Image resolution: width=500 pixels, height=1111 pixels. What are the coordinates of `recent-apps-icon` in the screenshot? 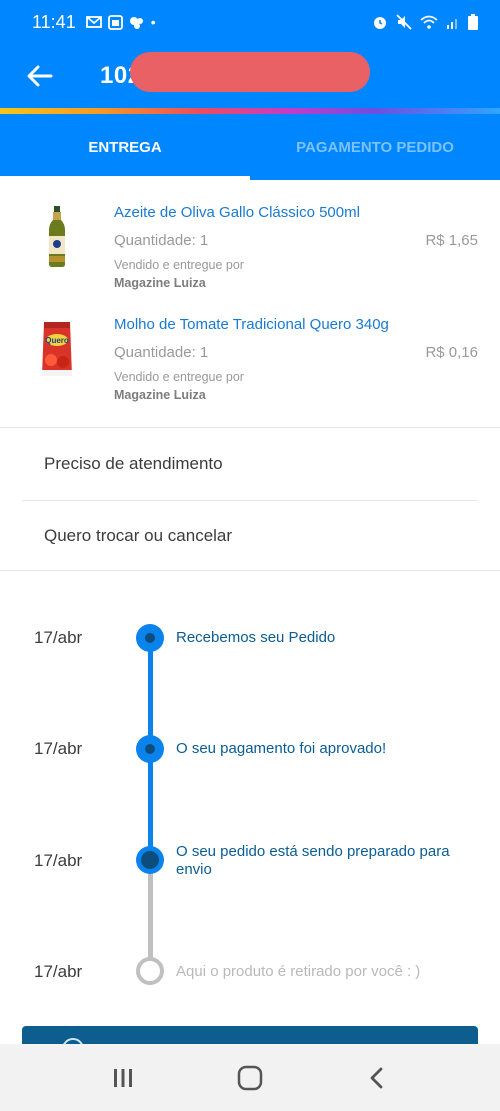 It's located at (123, 1077).